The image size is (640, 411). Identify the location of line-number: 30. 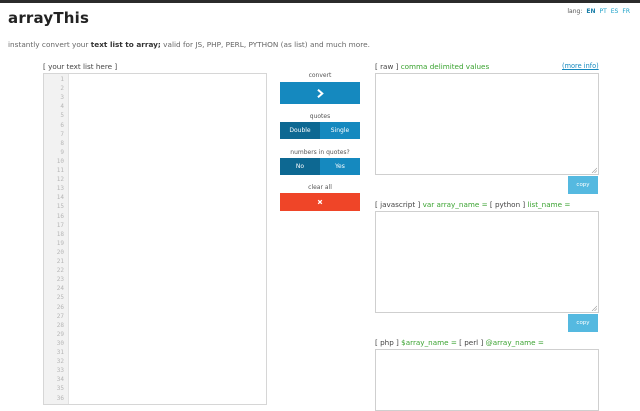
(60, 343).